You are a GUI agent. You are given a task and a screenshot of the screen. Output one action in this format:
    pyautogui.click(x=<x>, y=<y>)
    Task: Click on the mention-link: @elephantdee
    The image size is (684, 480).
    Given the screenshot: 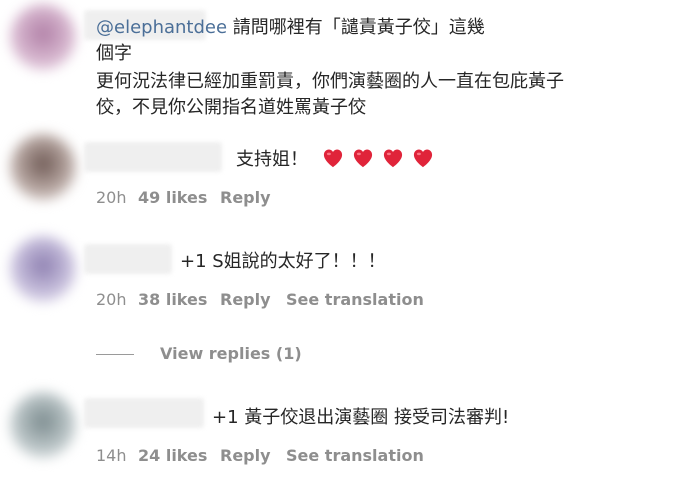 What is the action you would take?
    pyautogui.click(x=161, y=27)
    